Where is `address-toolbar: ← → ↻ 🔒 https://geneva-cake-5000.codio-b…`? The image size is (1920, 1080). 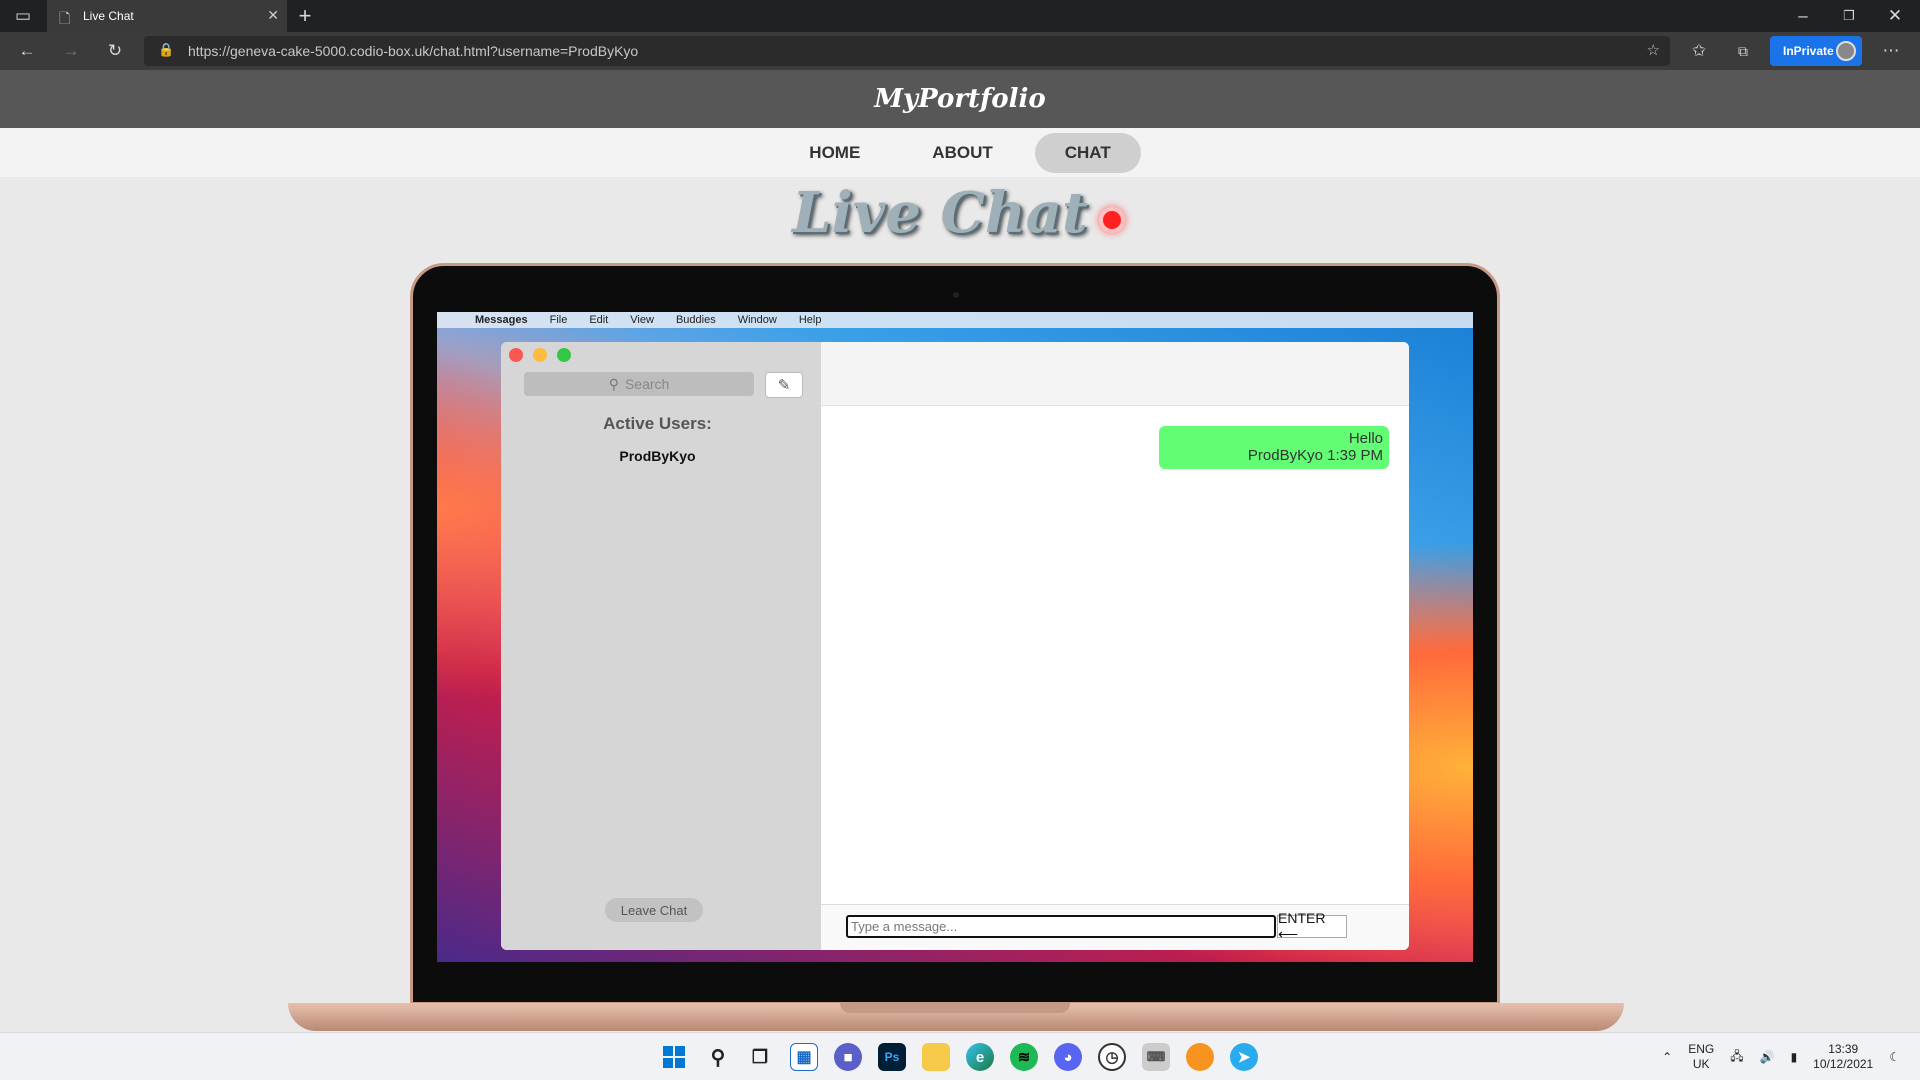
address-toolbar: ← → ↻ 🔒 https://geneva-cake-5000.codio-b… is located at coordinates (960, 51).